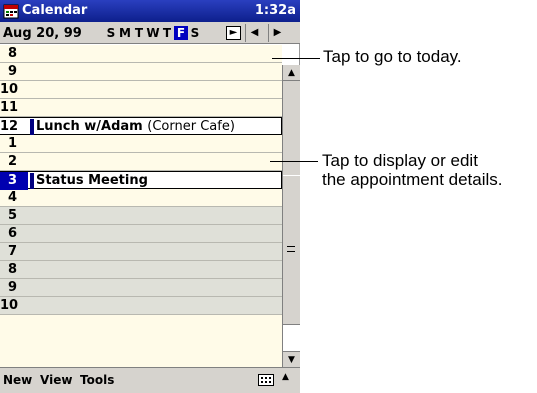 Image resolution: width=537 pixels, height=393 pixels. Describe the element at coordinates (195, 33) in the screenshot. I see `day-sat: S` at that location.